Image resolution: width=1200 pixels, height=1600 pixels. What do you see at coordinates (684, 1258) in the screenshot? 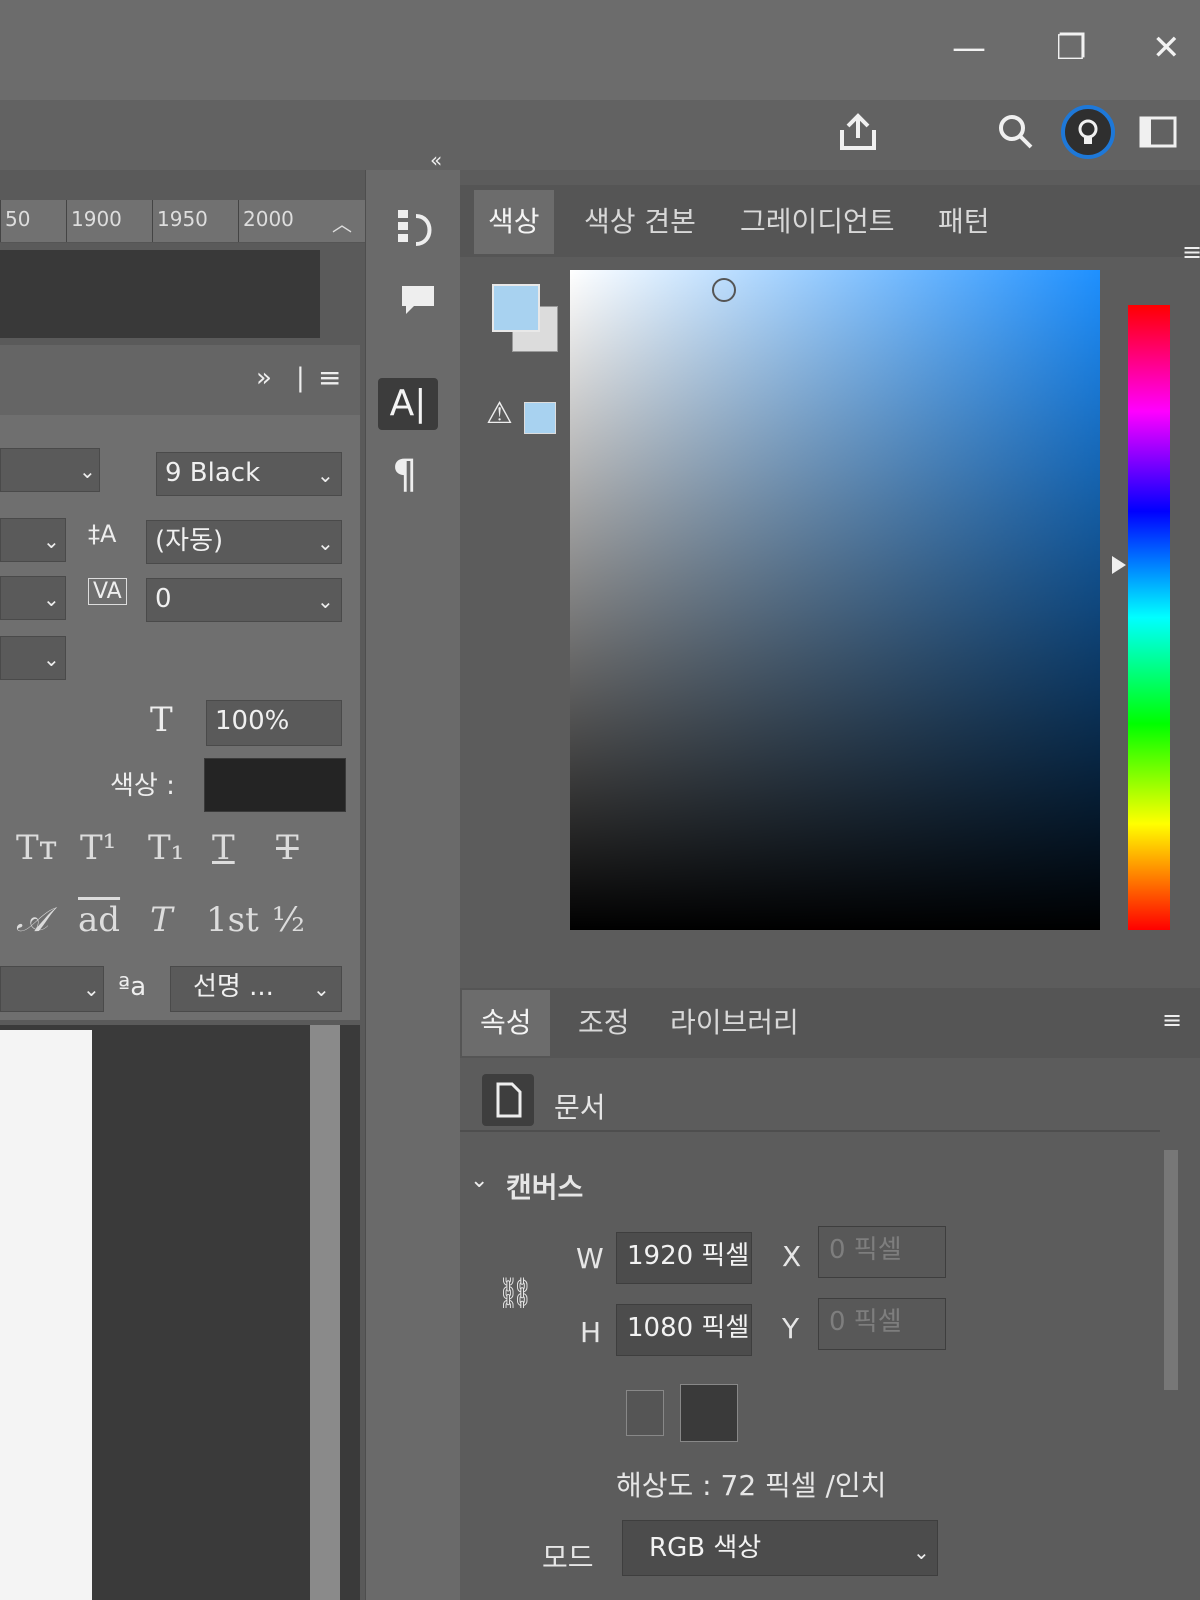
I see `width-input: 1920 픽셀` at bounding box center [684, 1258].